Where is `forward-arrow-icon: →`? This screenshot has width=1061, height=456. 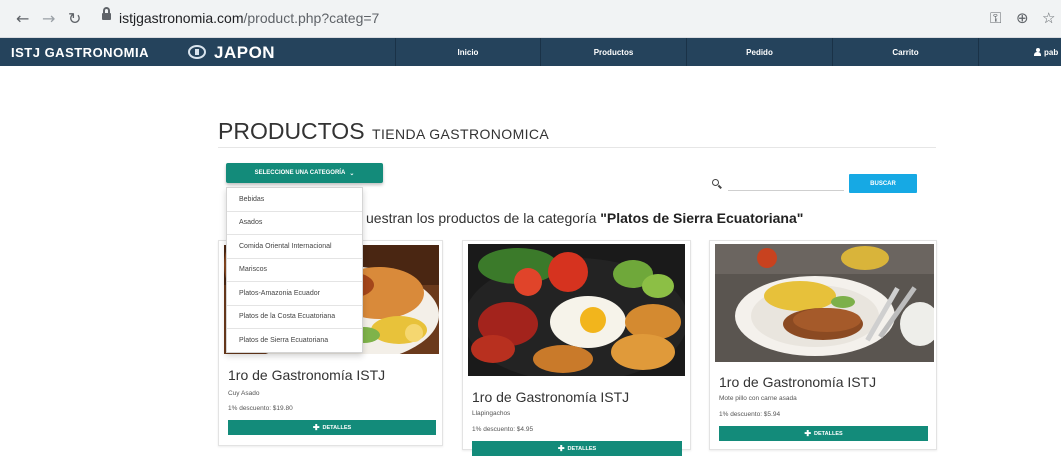
forward-arrow-icon: → is located at coordinates (48, 18).